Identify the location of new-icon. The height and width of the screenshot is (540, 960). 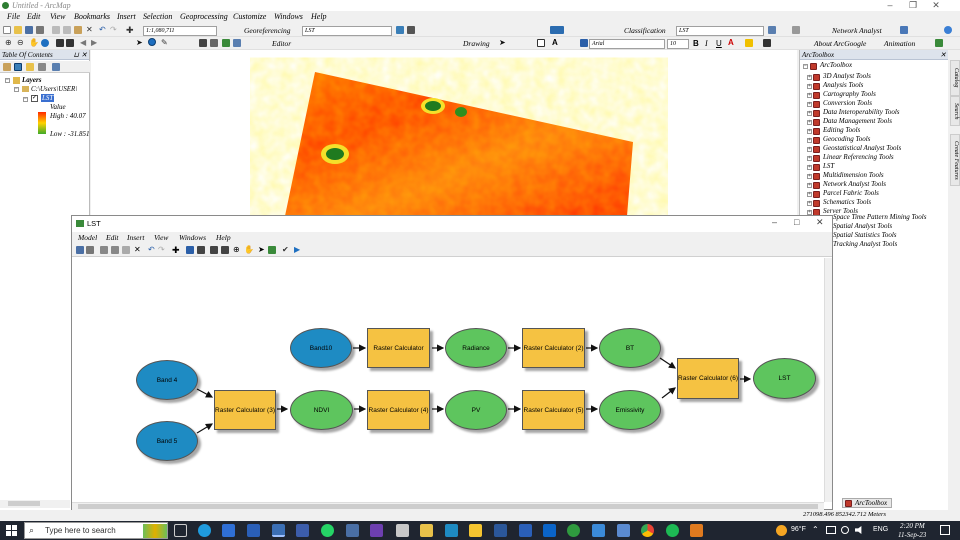
(7, 30).